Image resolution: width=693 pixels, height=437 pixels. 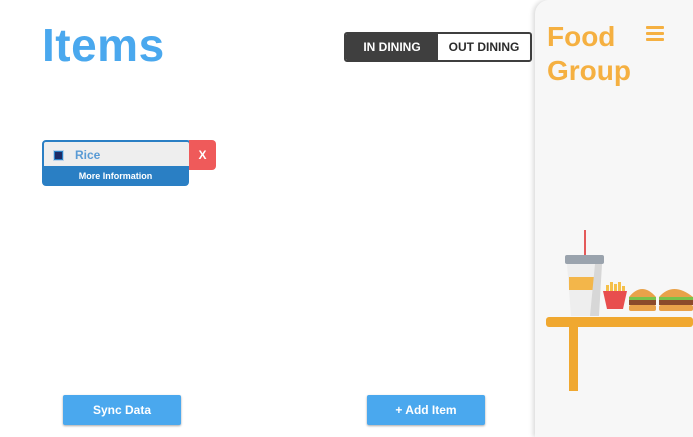 What do you see at coordinates (619, 310) in the screenshot?
I see `food-table-illustration` at bounding box center [619, 310].